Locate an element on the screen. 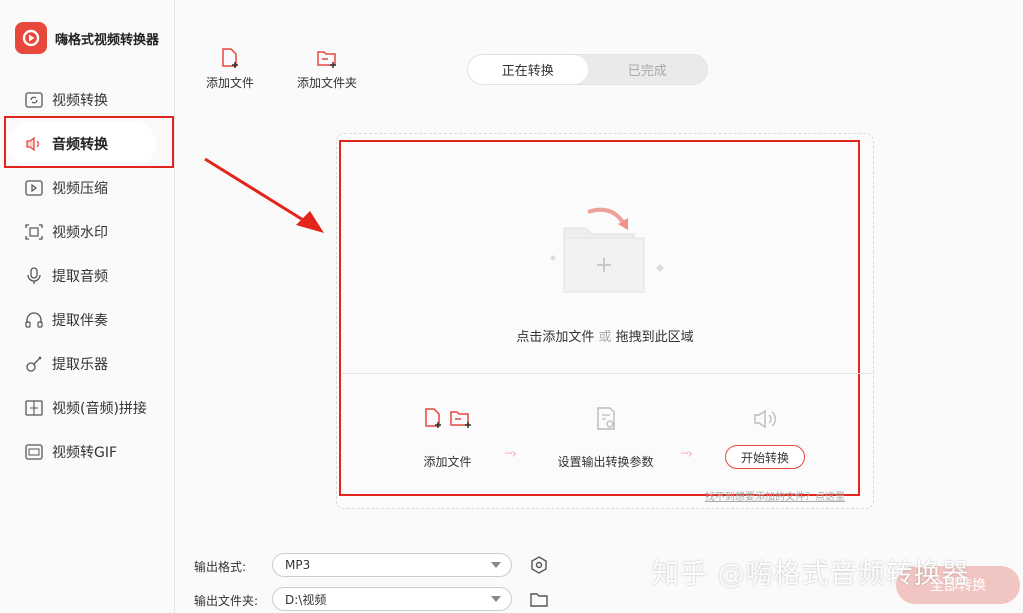  video-compress-icon is located at coordinates (34, 188).